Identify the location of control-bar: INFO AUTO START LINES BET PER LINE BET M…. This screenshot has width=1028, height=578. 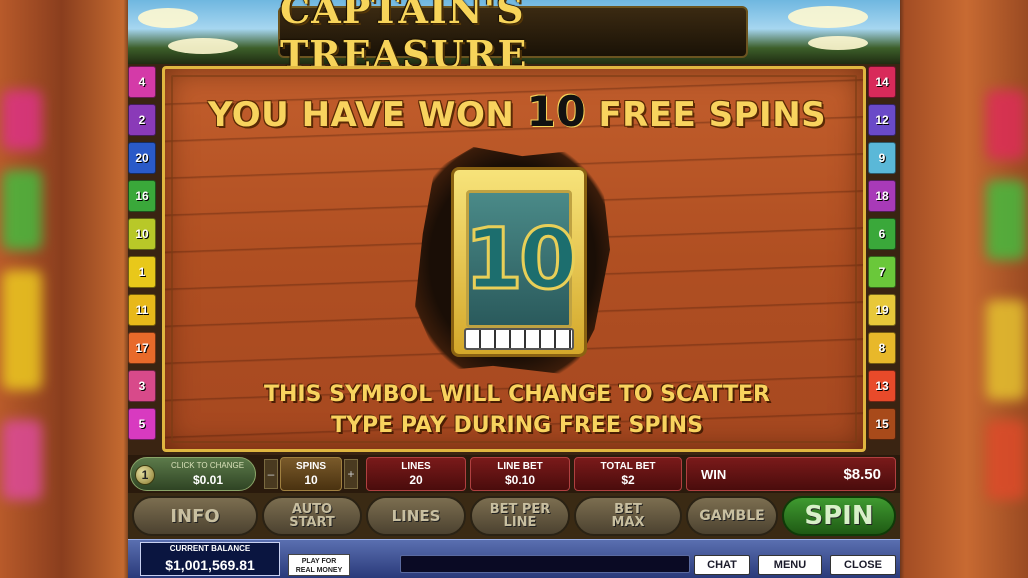
(514, 516).